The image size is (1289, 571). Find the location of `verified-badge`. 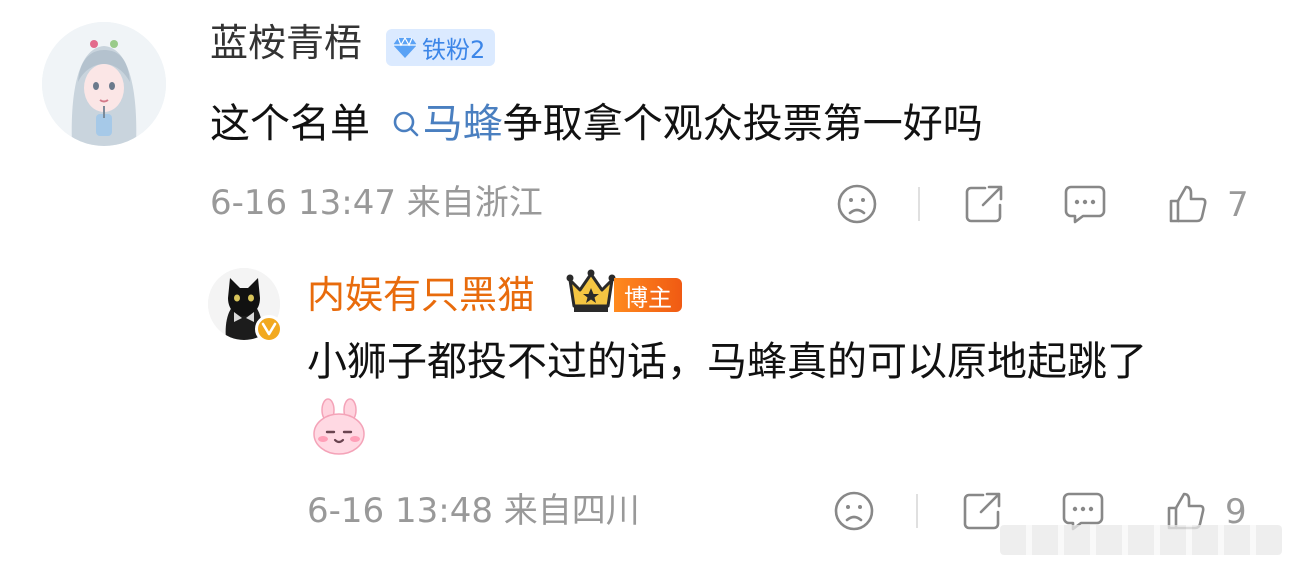

verified-badge is located at coordinates (269, 329).